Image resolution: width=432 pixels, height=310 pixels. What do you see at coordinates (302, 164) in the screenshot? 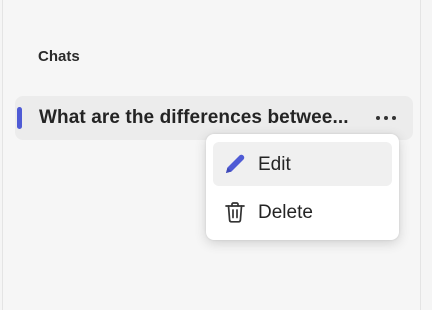
I see `menu-item-edit: Edit` at bounding box center [302, 164].